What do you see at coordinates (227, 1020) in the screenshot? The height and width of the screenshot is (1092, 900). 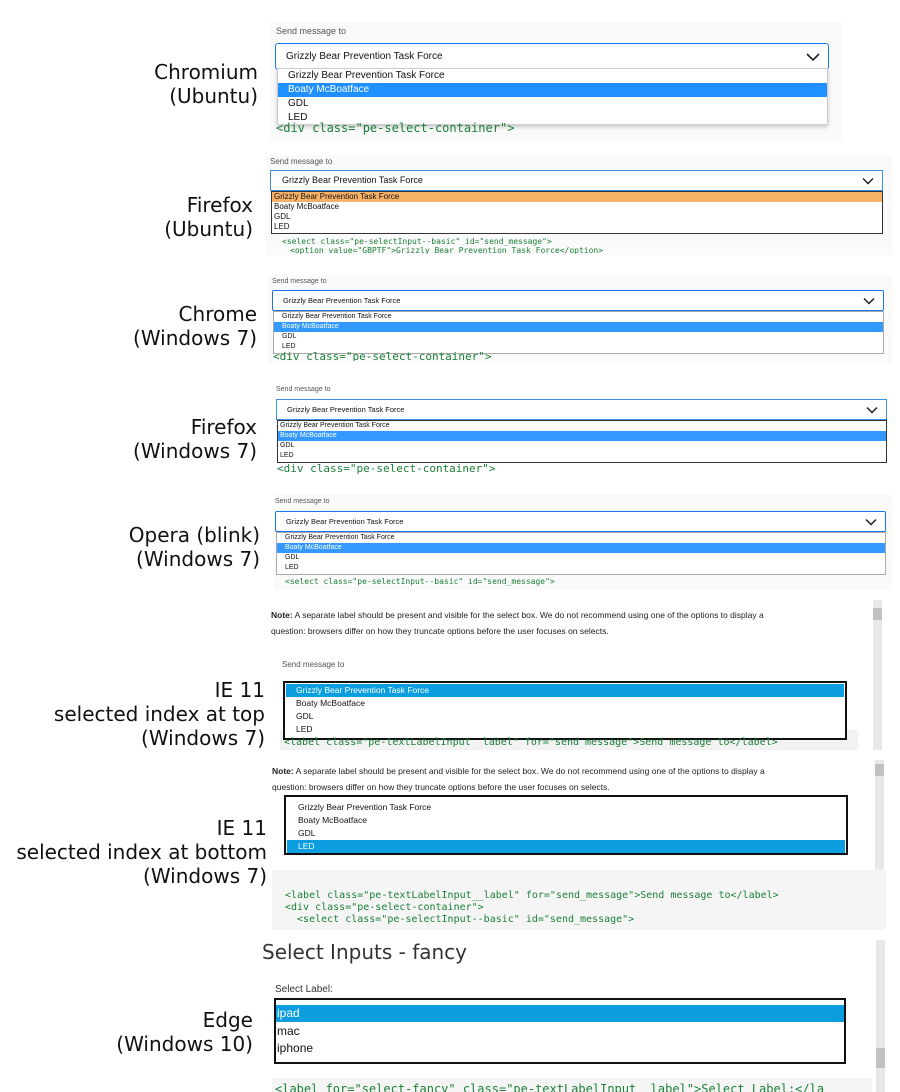 I see `browser-name: Edge` at bounding box center [227, 1020].